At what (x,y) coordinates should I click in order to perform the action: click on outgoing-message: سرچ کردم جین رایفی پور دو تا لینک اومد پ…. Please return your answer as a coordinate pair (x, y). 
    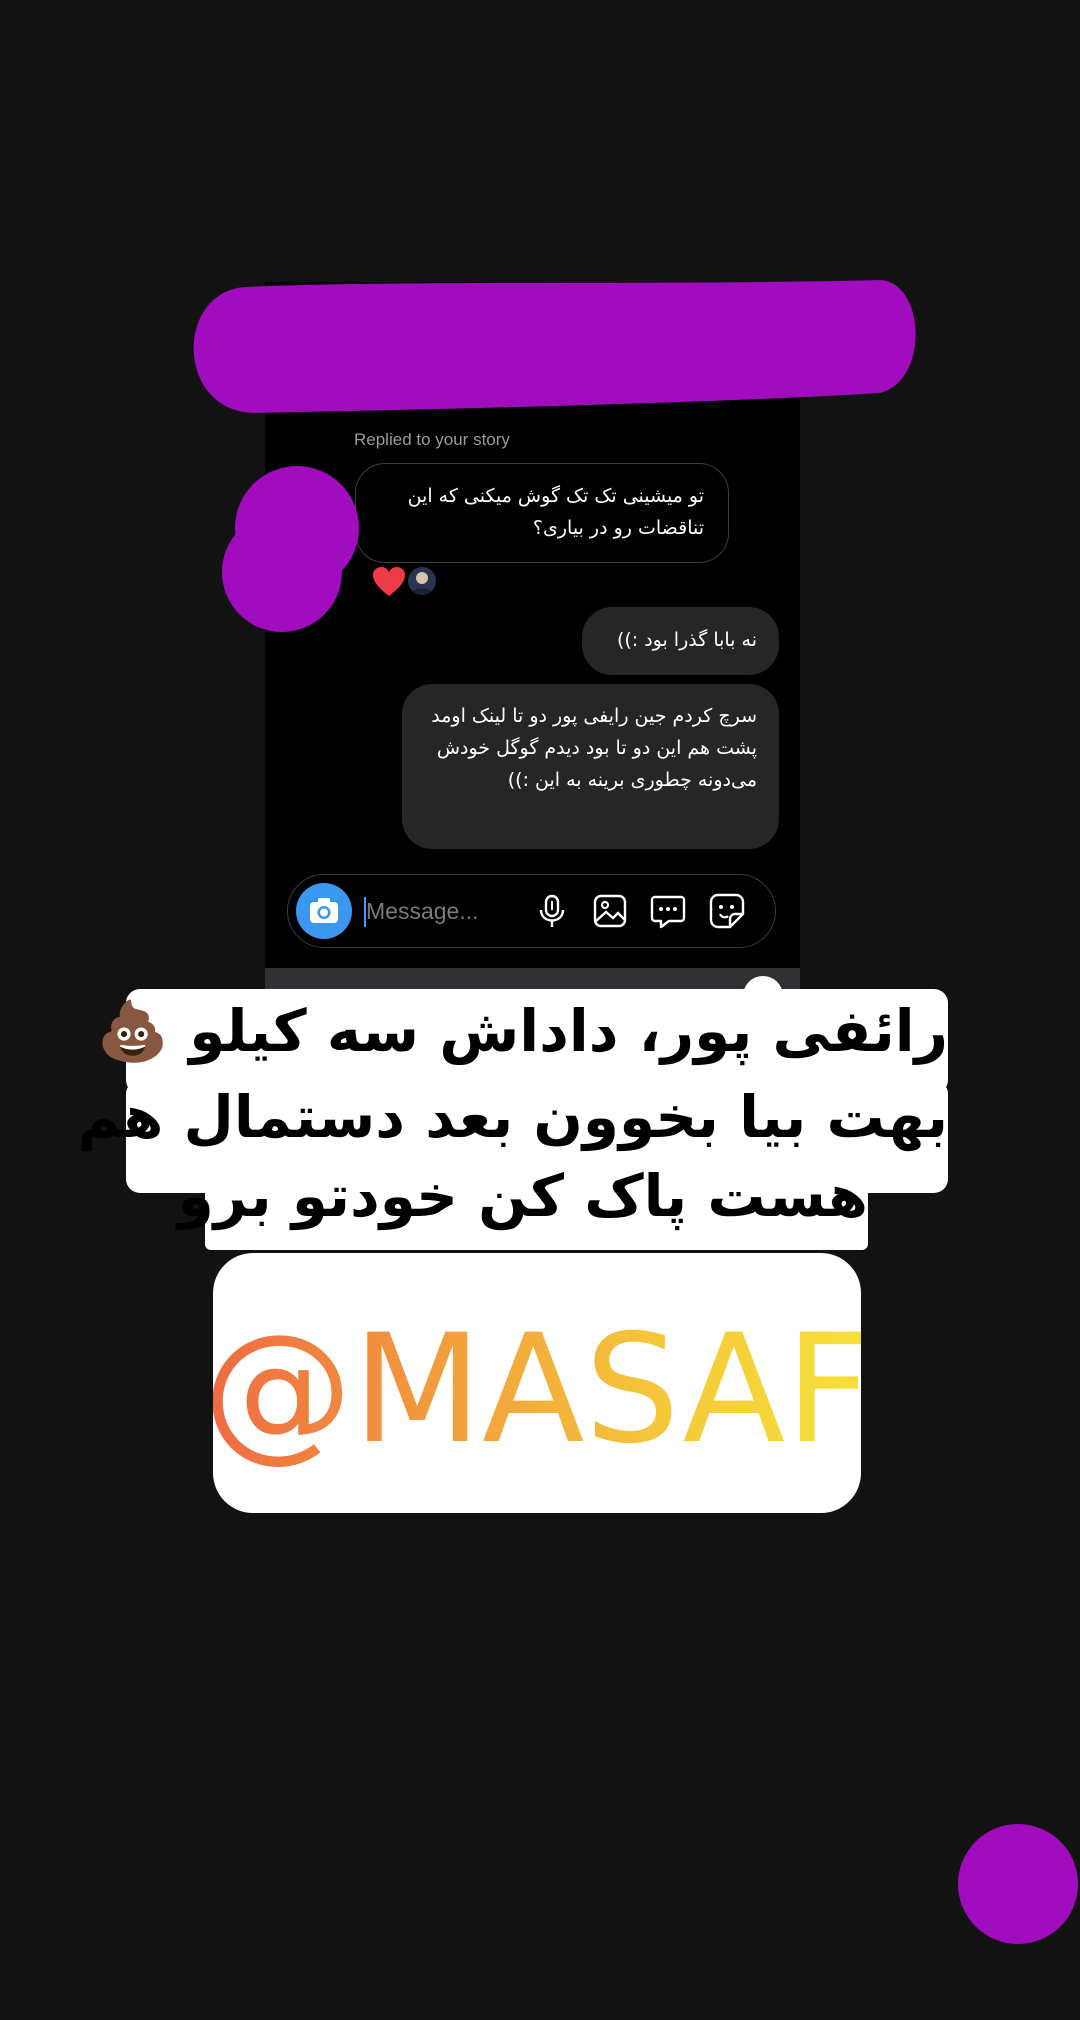
    Looking at the image, I should click on (590, 766).